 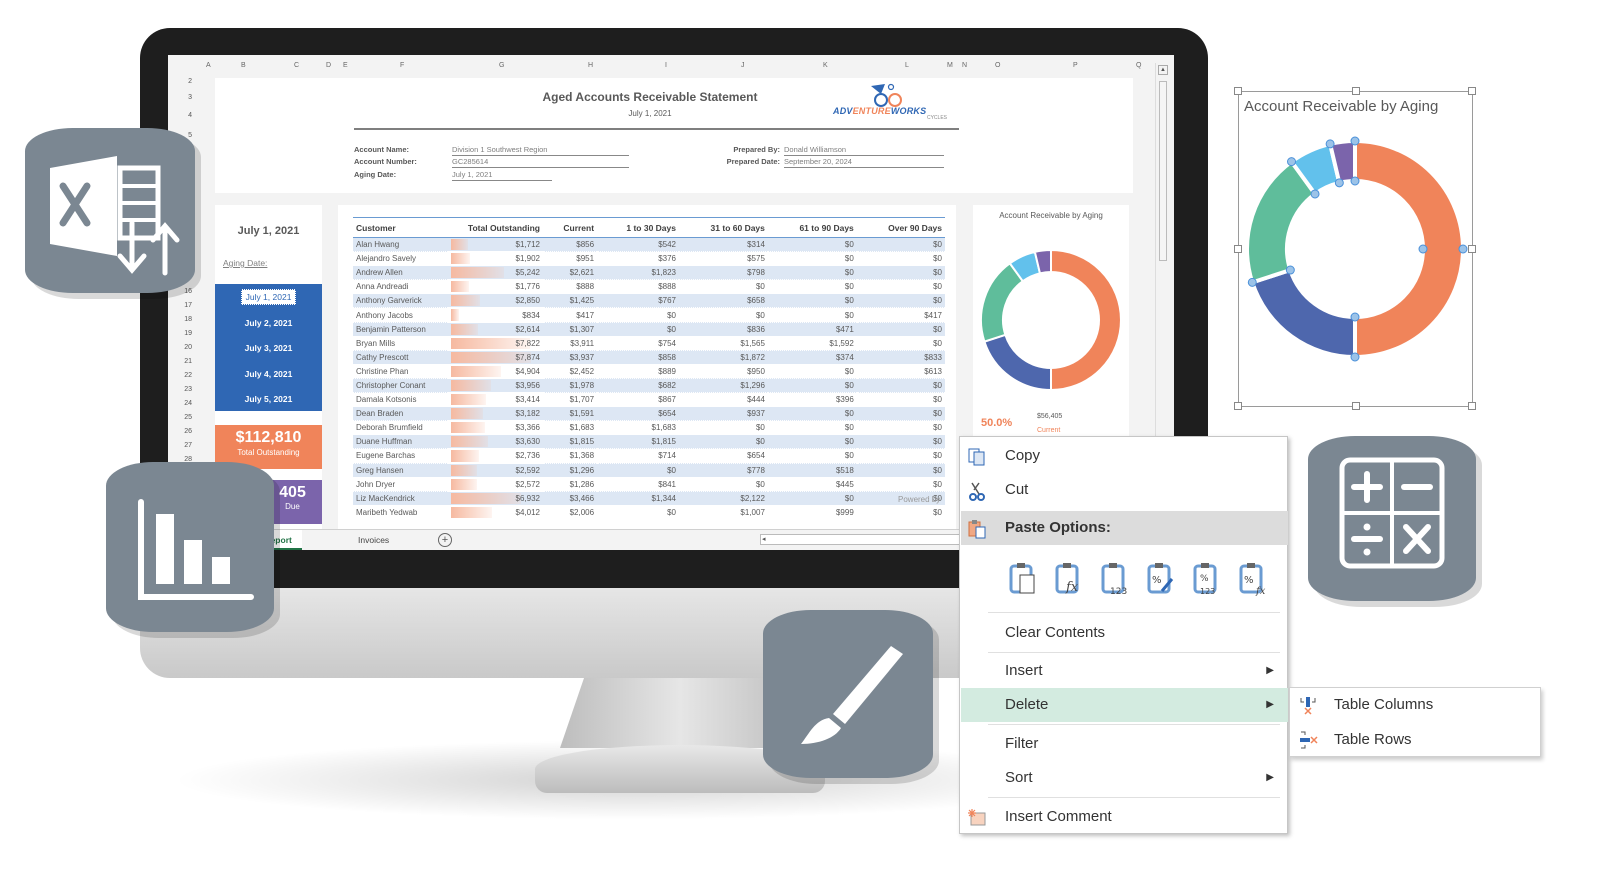 What do you see at coordinates (723, 386) in the screenshot?
I see `table-cell: $1,296` at bounding box center [723, 386].